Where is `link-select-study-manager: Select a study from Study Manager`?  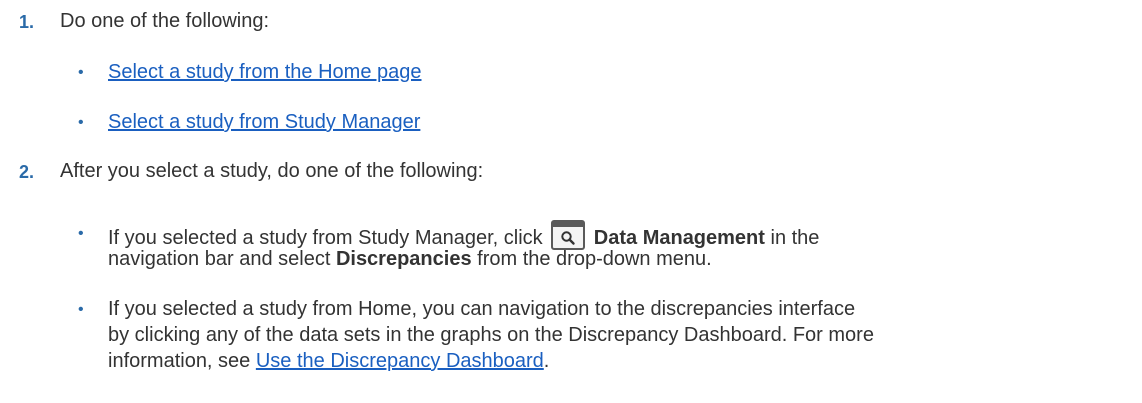 link-select-study-manager: Select a study from Study Manager is located at coordinates (264, 122).